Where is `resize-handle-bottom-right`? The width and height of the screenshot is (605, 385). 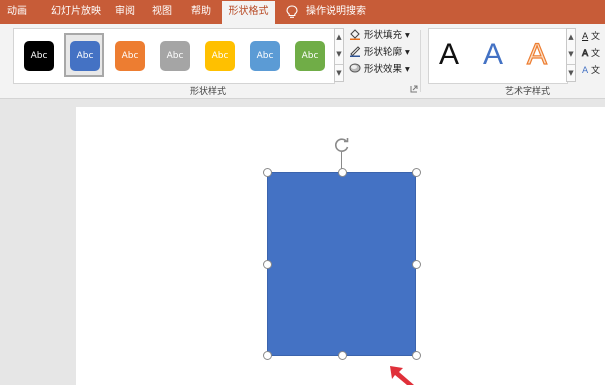 resize-handle-bottom-right is located at coordinates (416, 355).